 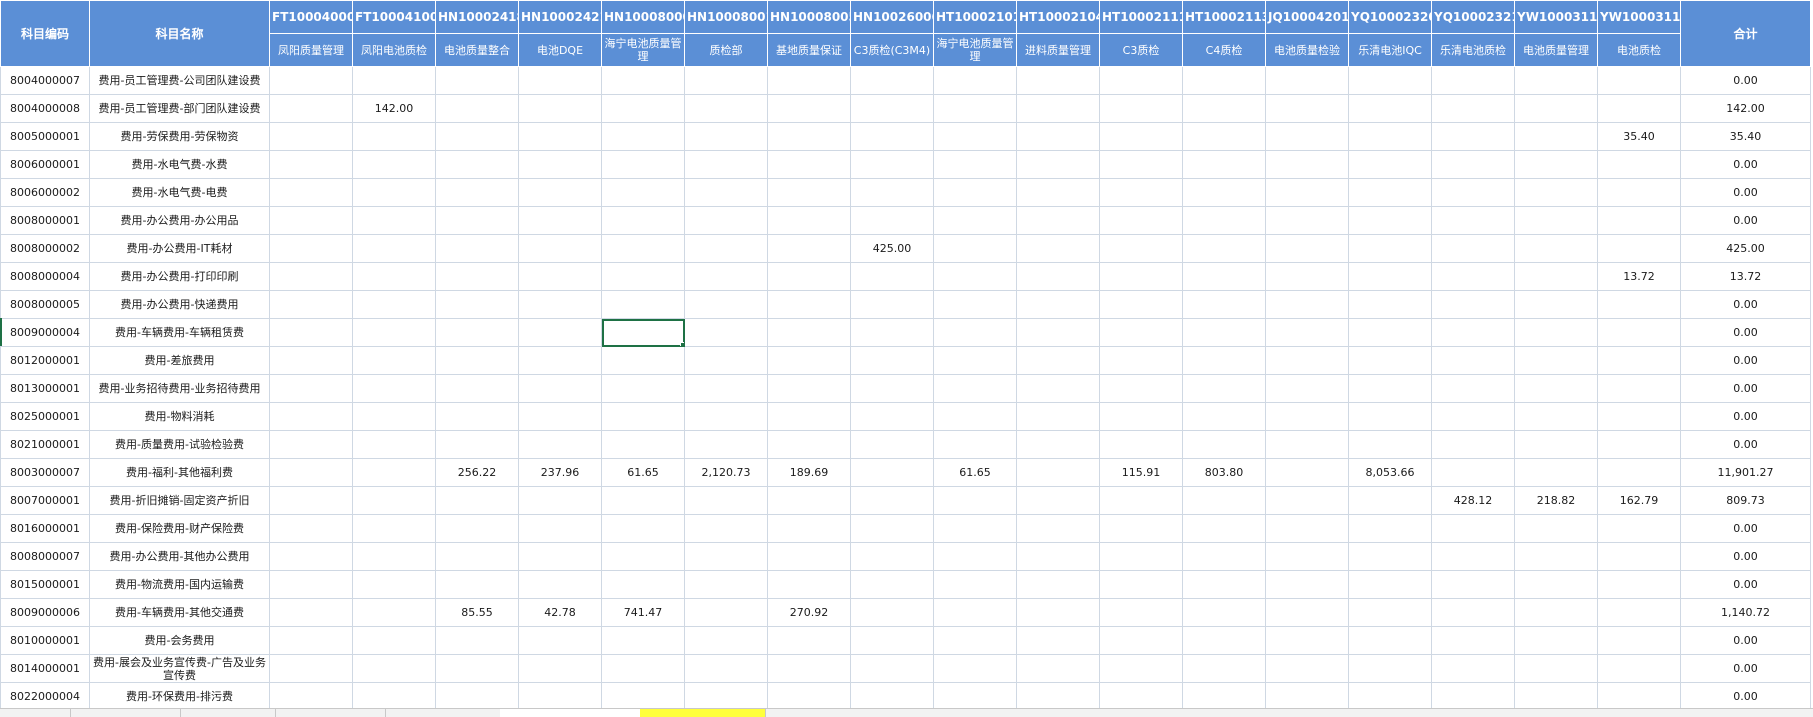 What do you see at coordinates (975, 472) in the screenshot?
I see `cell-value: 61.65` at bounding box center [975, 472].